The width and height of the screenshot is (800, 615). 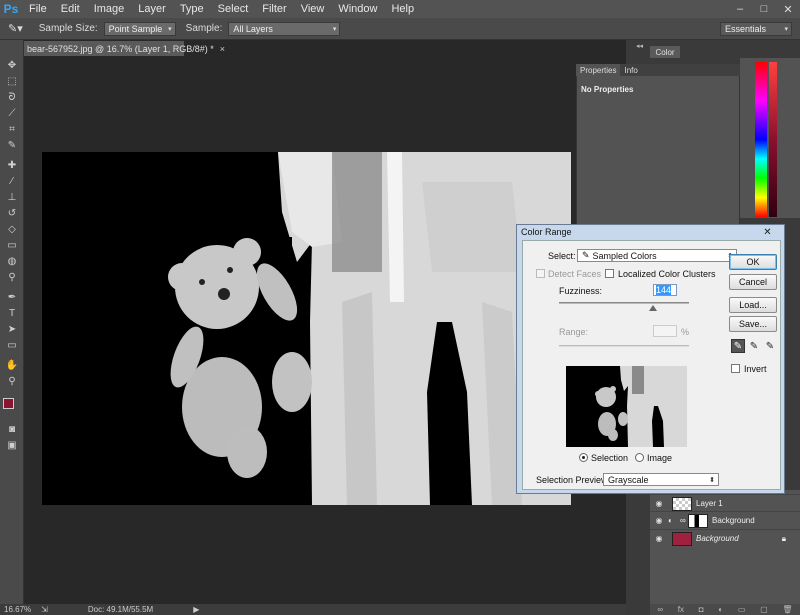 I want to click on tab-properties: Properties, so click(x=598, y=70).